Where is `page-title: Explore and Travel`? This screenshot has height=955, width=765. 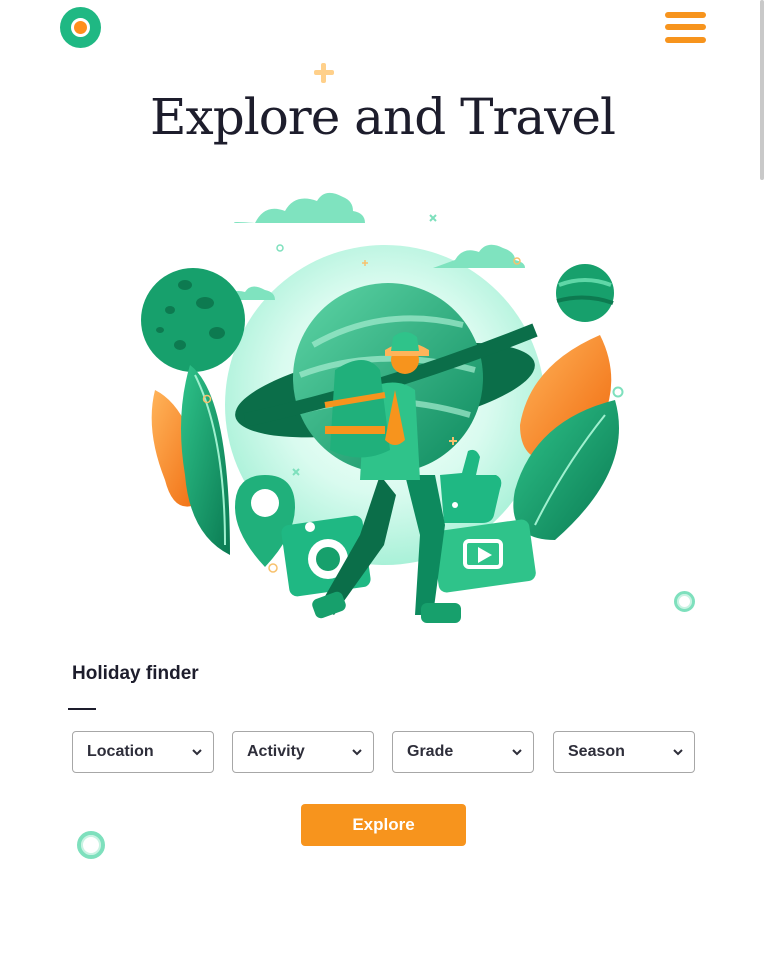
page-title: Explore and Travel is located at coordinates (383, 117).